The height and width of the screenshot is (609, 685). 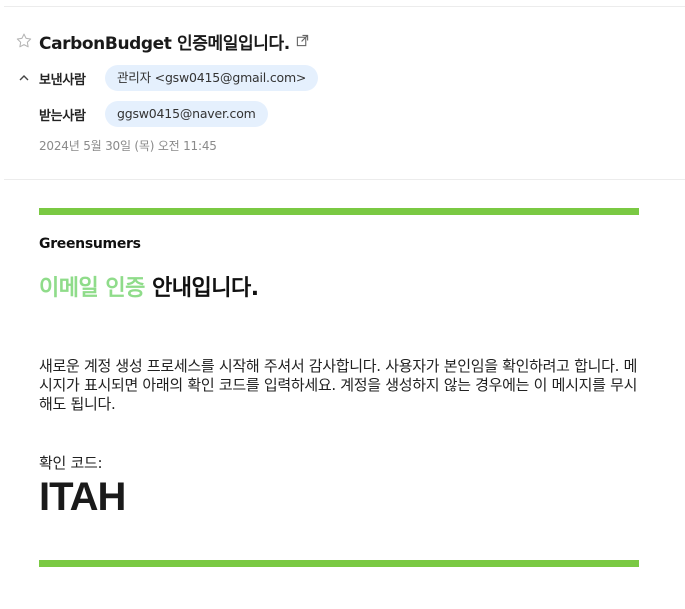 I want to click on headline: 이메일 인증 안내입니다., so click(x=339, y=286).